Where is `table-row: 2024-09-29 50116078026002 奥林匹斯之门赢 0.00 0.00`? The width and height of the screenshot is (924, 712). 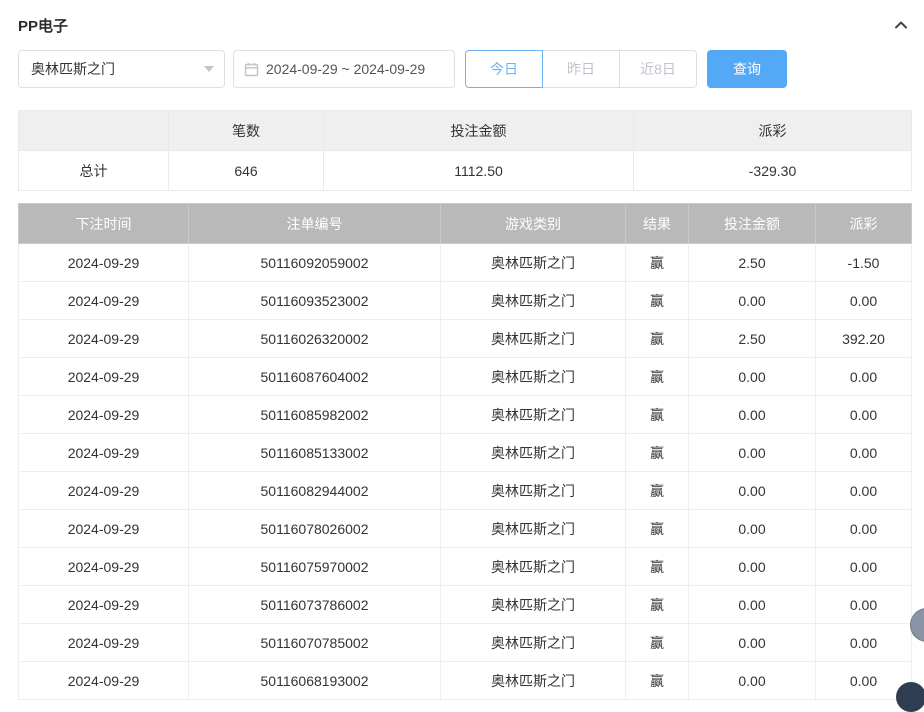
table-row: 2024-09-29 50116078026002 奥林匹斯之门赢 0.00 0.00 is located at coordinates (465, 528).